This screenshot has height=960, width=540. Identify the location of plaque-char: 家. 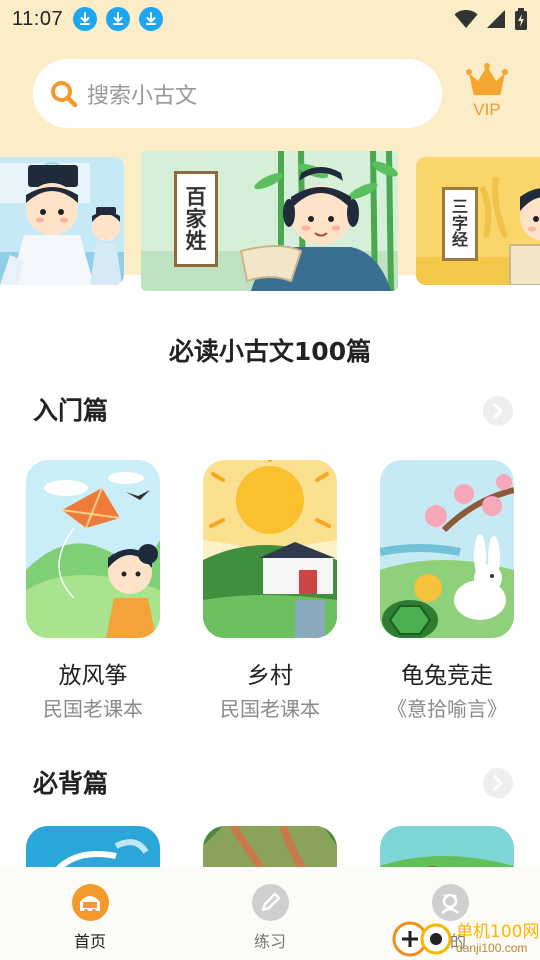
(196, 218).